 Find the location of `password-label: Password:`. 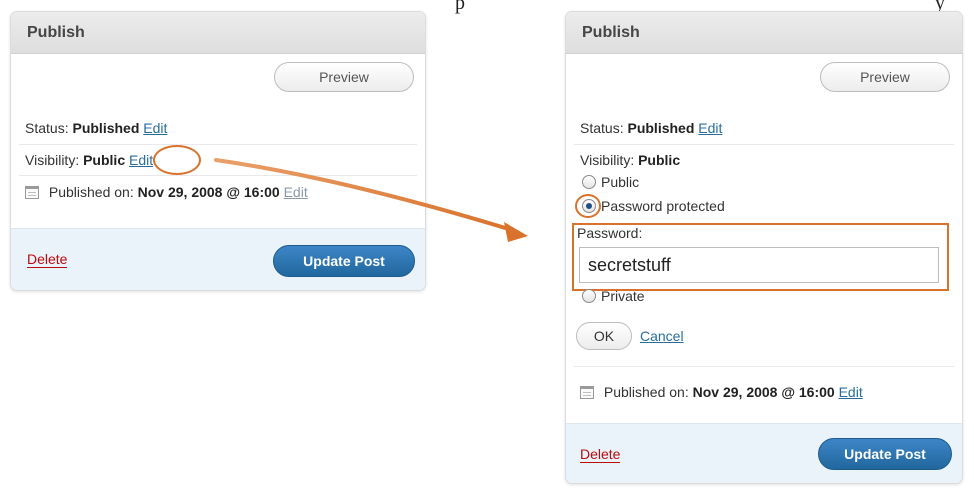

password-label: Password: is located at coordinates (610, 233).